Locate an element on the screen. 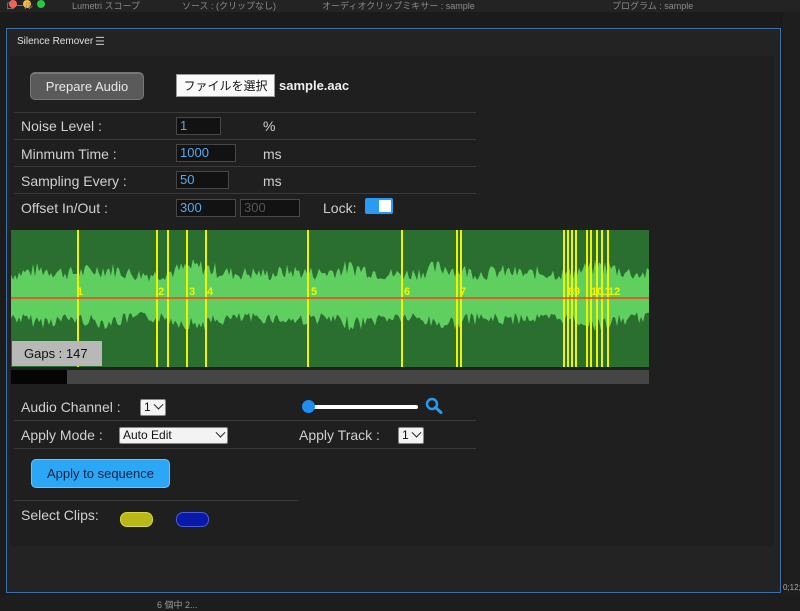 The width and height of the screenshot is (800, 611). file-name: sample.aac is located at coordinates (314, 85).